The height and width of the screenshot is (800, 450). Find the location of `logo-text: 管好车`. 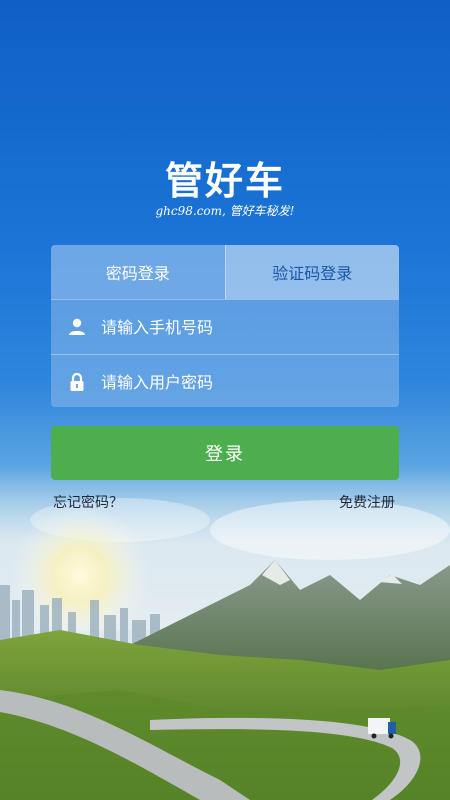

logo-text: 管好车 is located at coordinates (224, 181).